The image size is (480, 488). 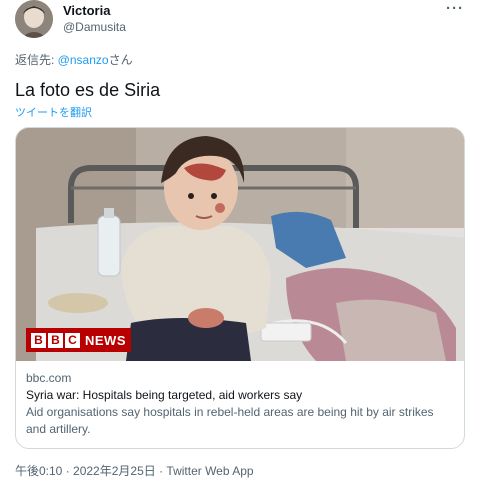 What do you see at coordinates (34, 19) in the screenshot?
I see `avatar` at bounding box center [34, 19].